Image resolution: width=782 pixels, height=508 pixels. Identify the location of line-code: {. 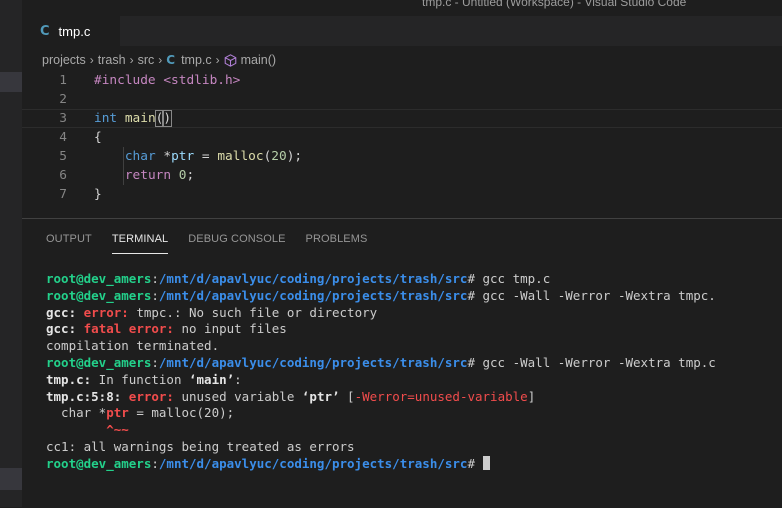
(98, 137).